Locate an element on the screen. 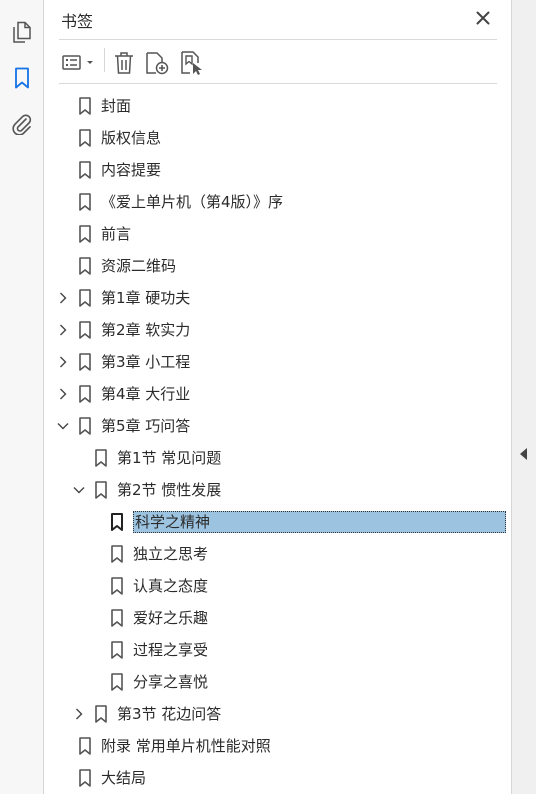 This screenshot has width=536, height=794. close-icon is located at coordinates (483, 18).